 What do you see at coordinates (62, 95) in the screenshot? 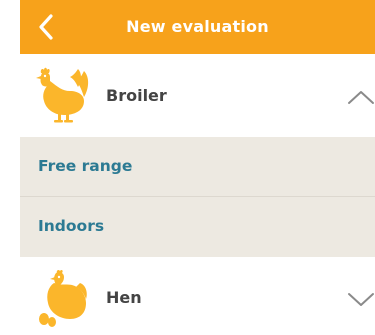
I see `rooster-icon` at bounding box center [62, 95].